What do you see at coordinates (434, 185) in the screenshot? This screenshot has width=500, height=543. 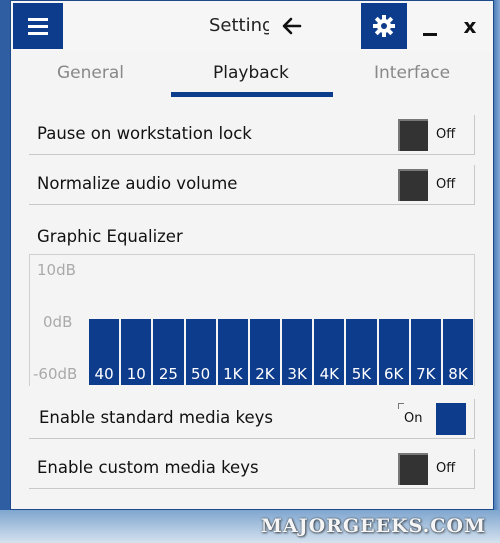 I see `normalize-toggle: Off` at bounding box center [434, 185].